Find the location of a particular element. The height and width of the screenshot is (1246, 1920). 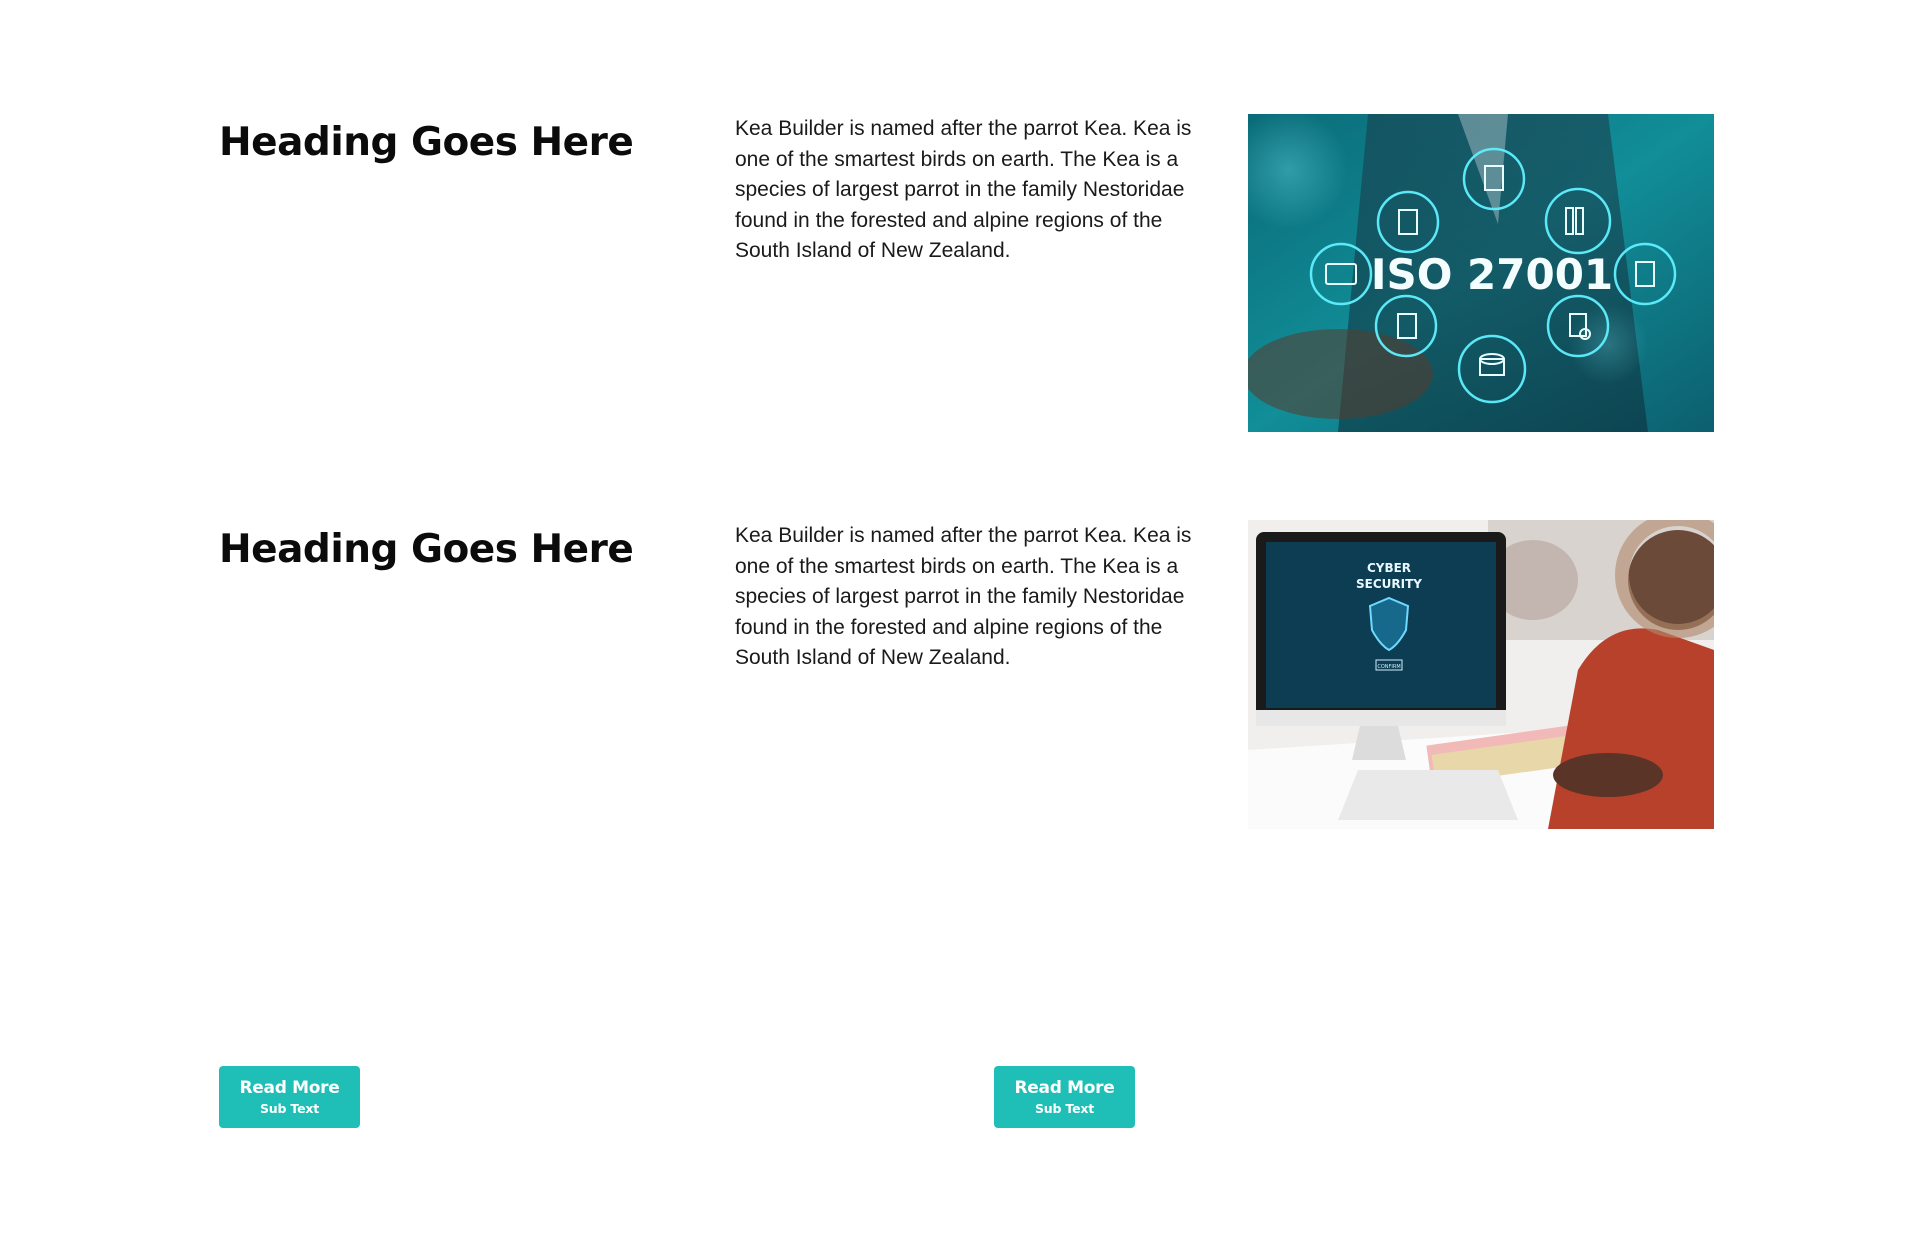

read-more-button-1: Read More Sub Text is located at coordinates (289, 1097).